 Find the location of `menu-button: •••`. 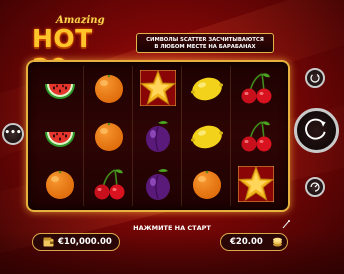

menu-button: ••• is located at coordinates (13, 134).